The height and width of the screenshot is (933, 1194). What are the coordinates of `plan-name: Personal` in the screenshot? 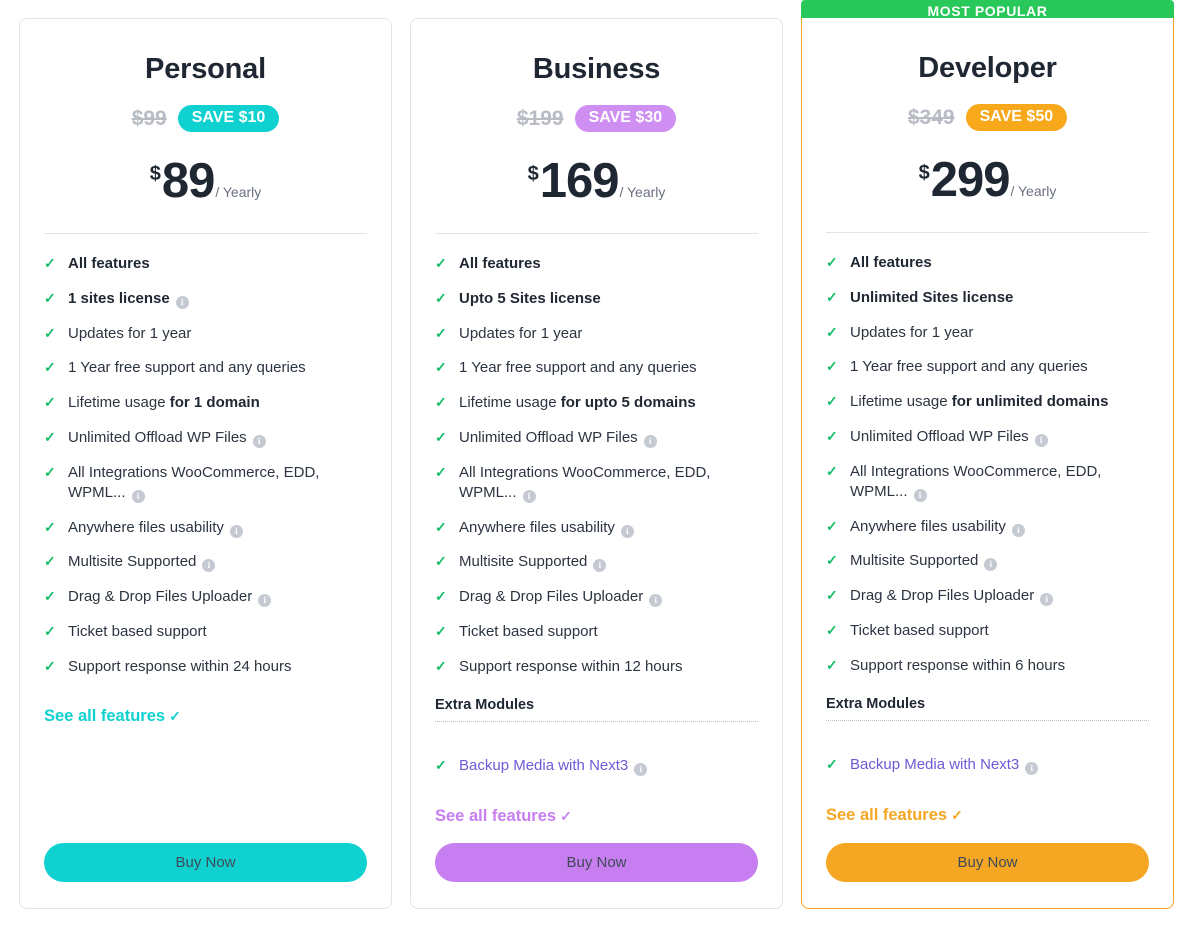 It's located at (205, 69).